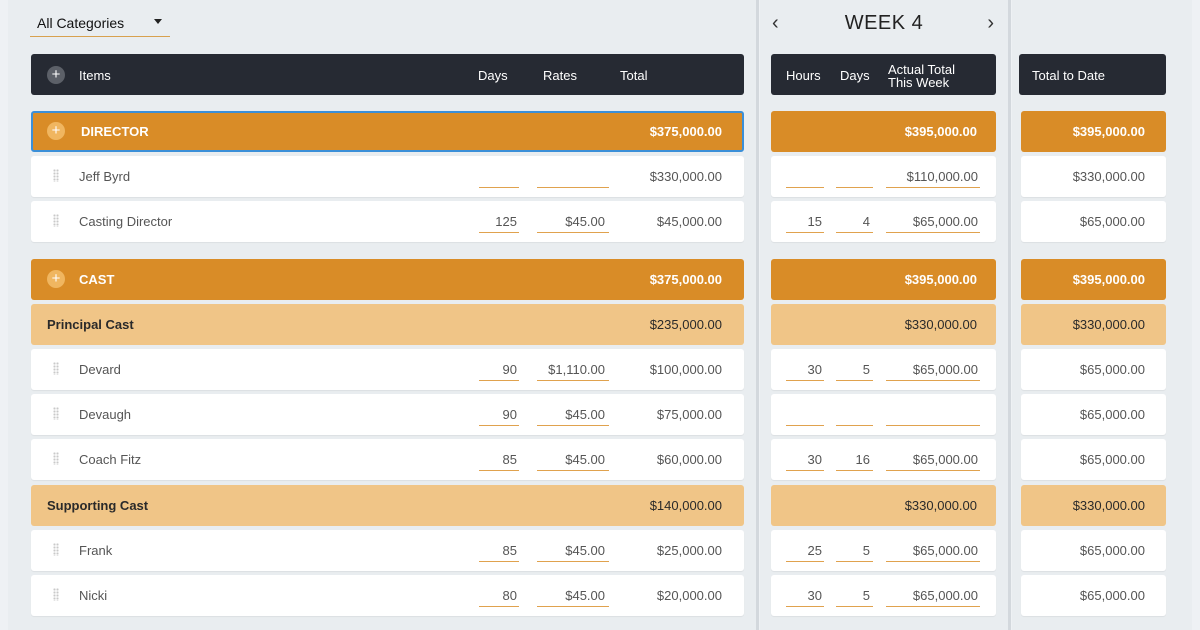  Describe the element at coordinates (387, 369) in the screenshot. I see `item-row: Devard 90 $1,110.00 $100,000.00` at that location.